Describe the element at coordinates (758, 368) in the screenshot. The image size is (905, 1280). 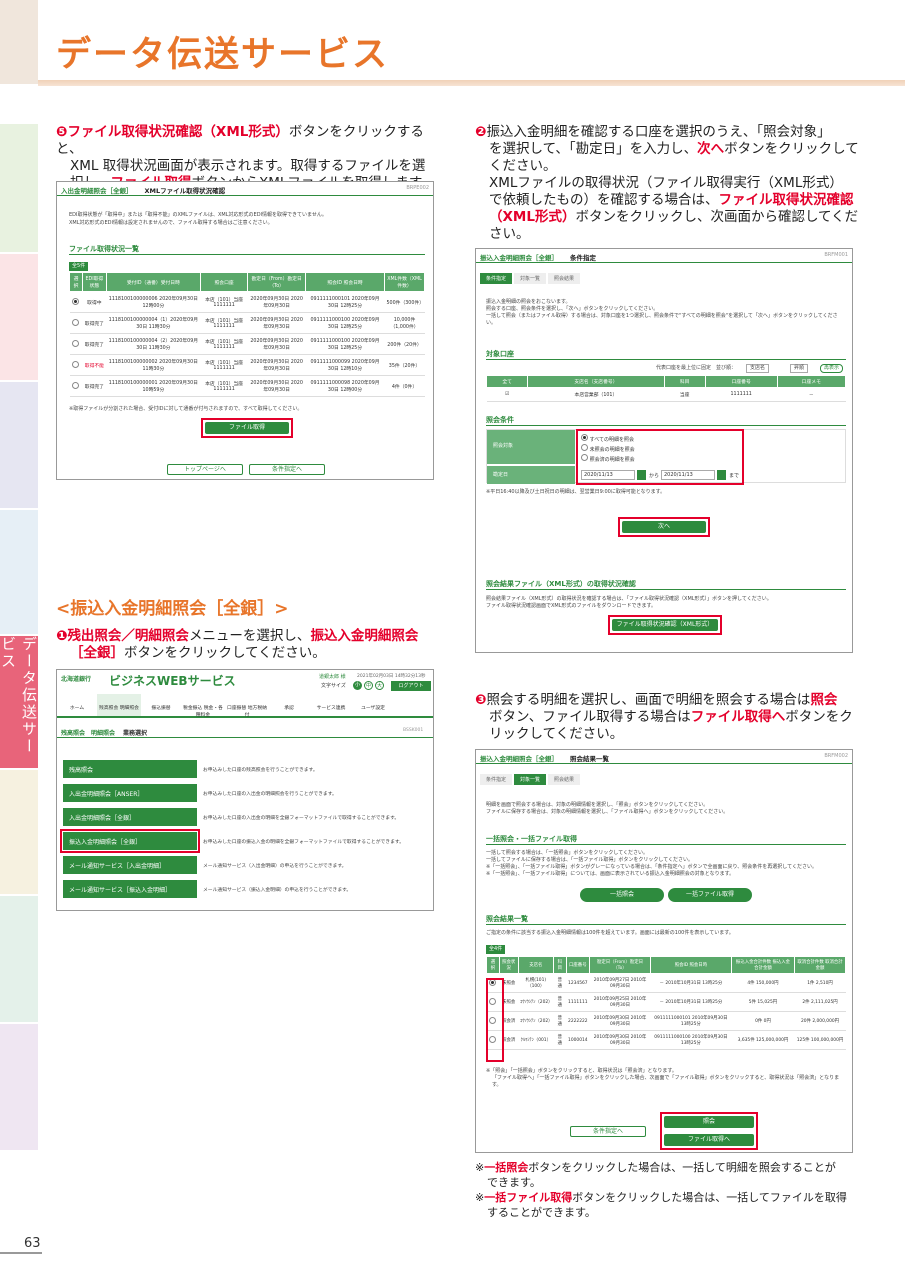
I see `sort-key-select: 支店名` at that location.